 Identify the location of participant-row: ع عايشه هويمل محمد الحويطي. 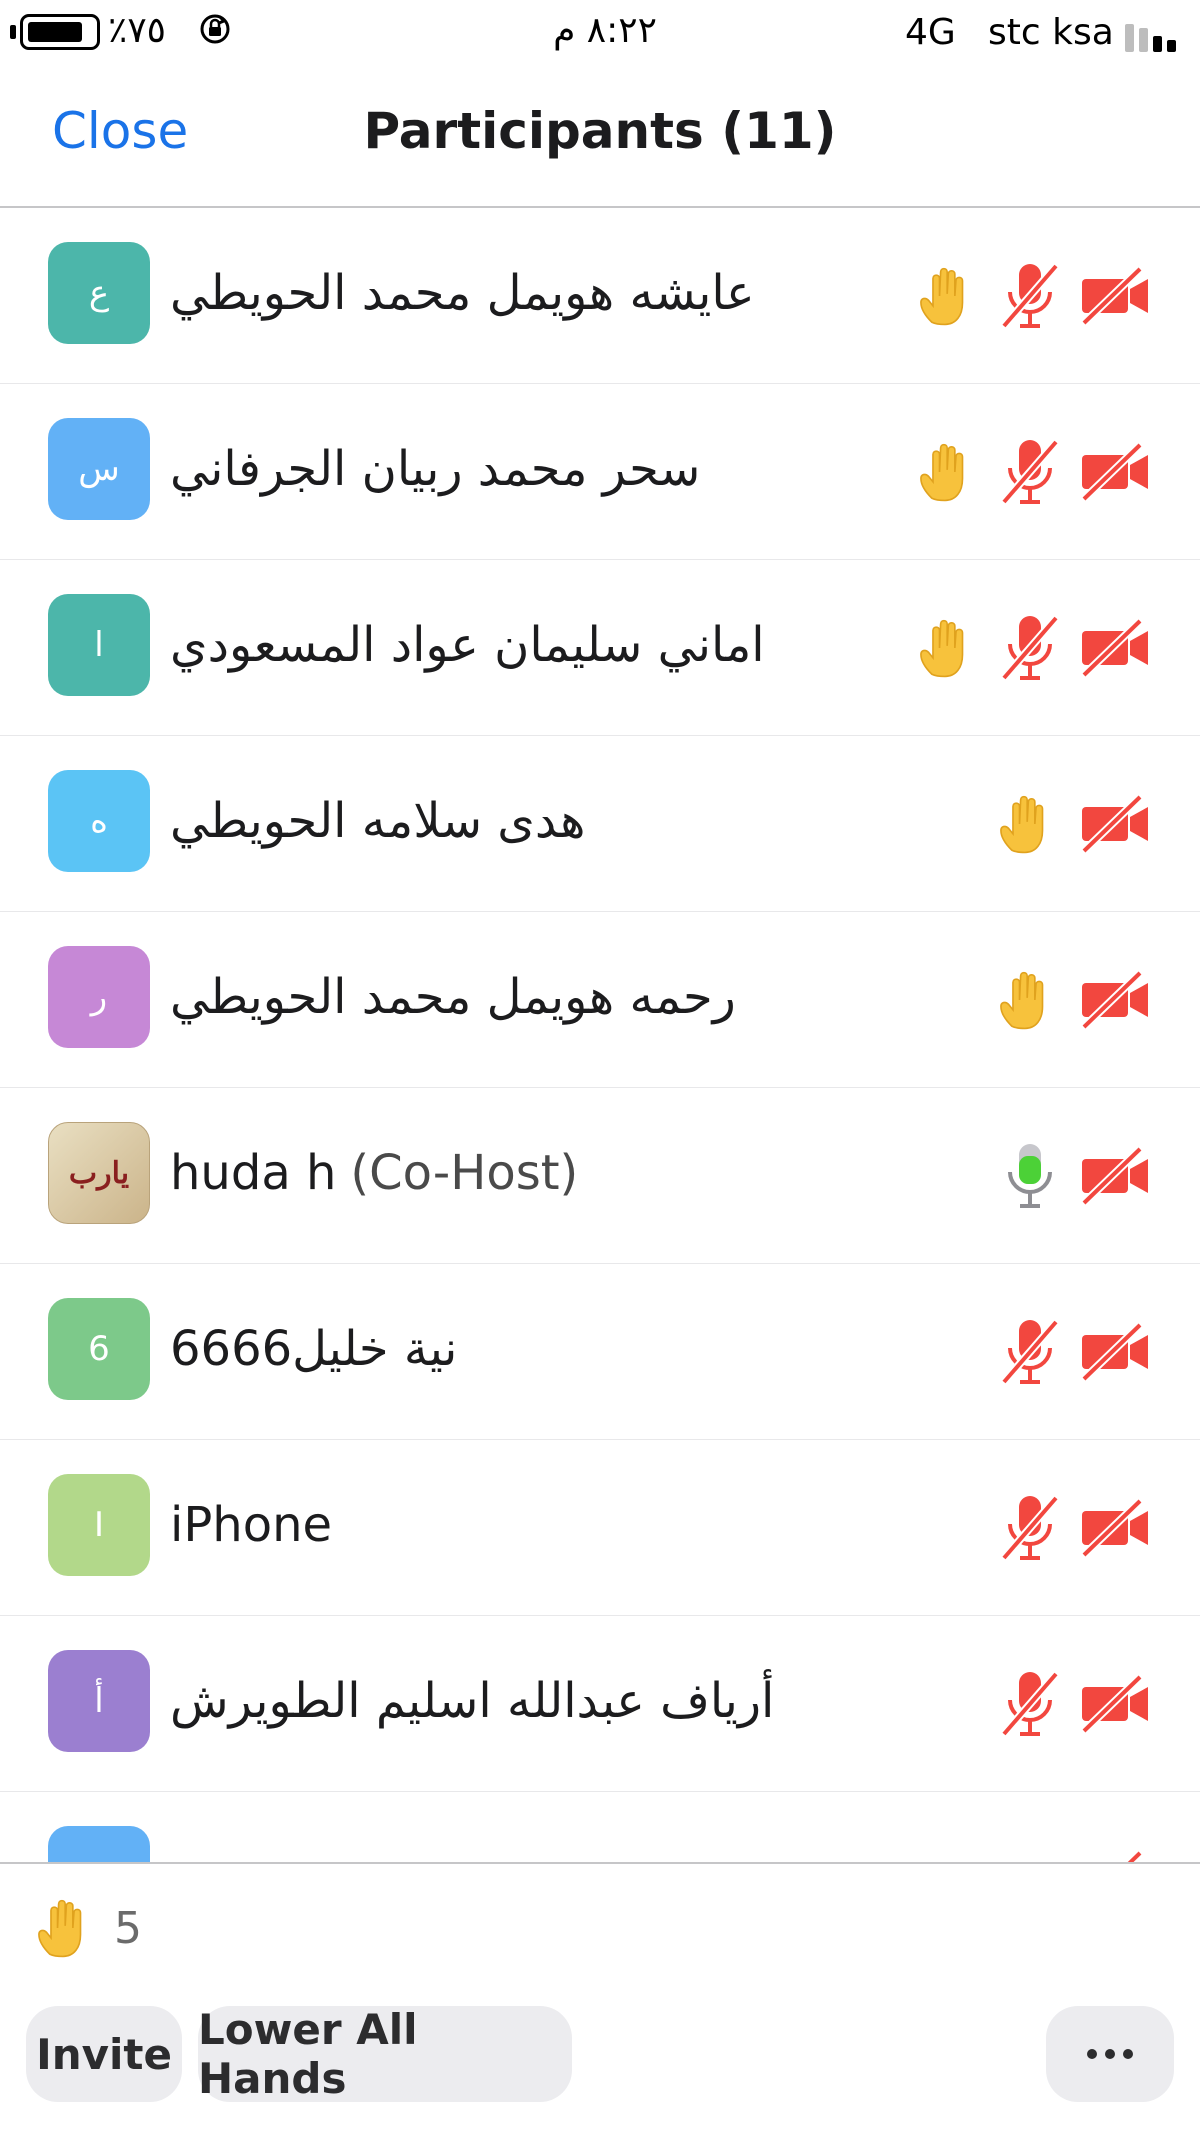
(600, 296).